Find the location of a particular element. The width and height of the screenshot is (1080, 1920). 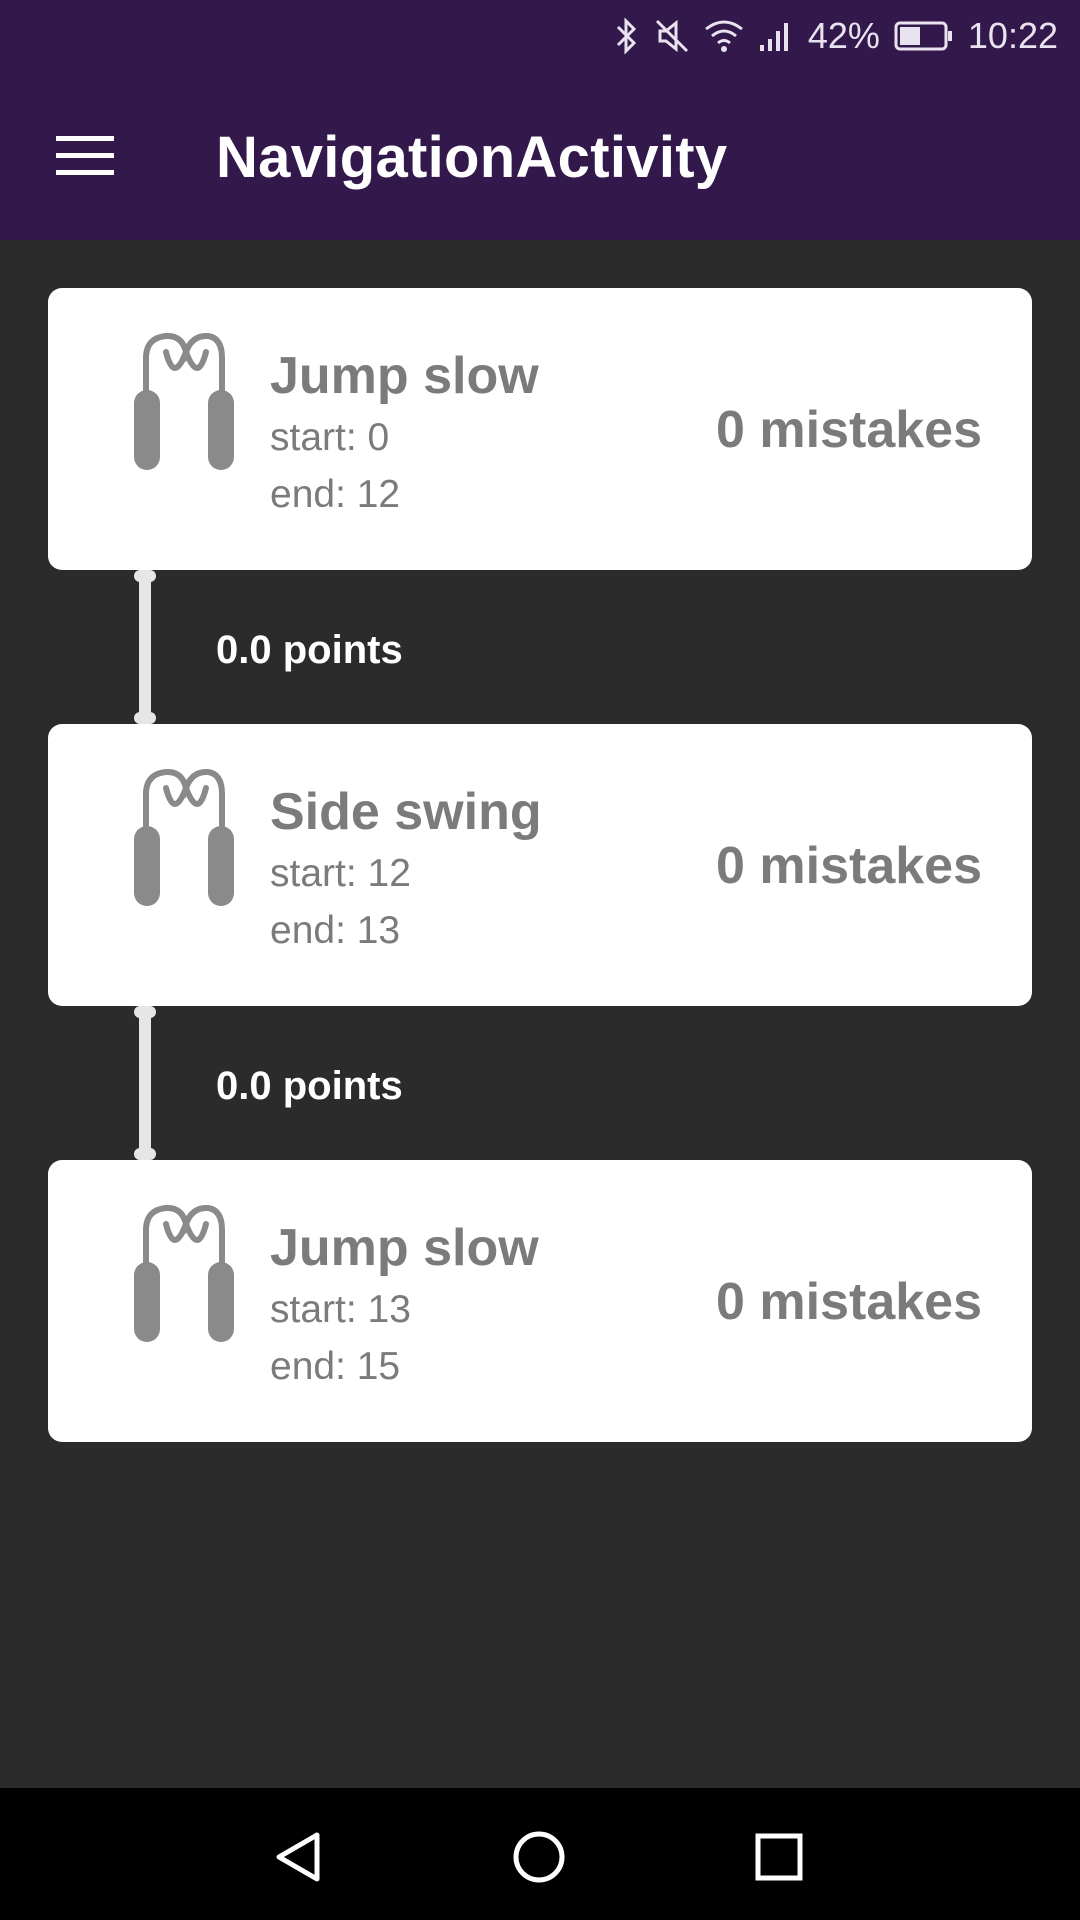

back-icon is located at coordinates (298, 1857).